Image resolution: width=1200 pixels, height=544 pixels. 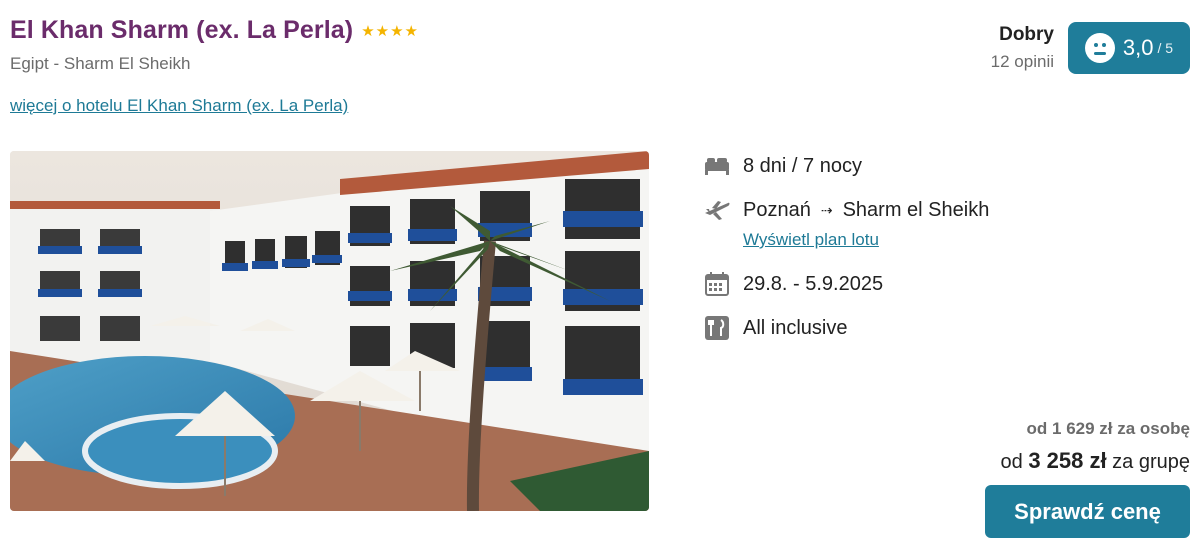 What do you see at coordinates (1022, 47) in the screenshot?
I see `rating-text: Dobry 12 opinii` at bounding box center [1022, 47].